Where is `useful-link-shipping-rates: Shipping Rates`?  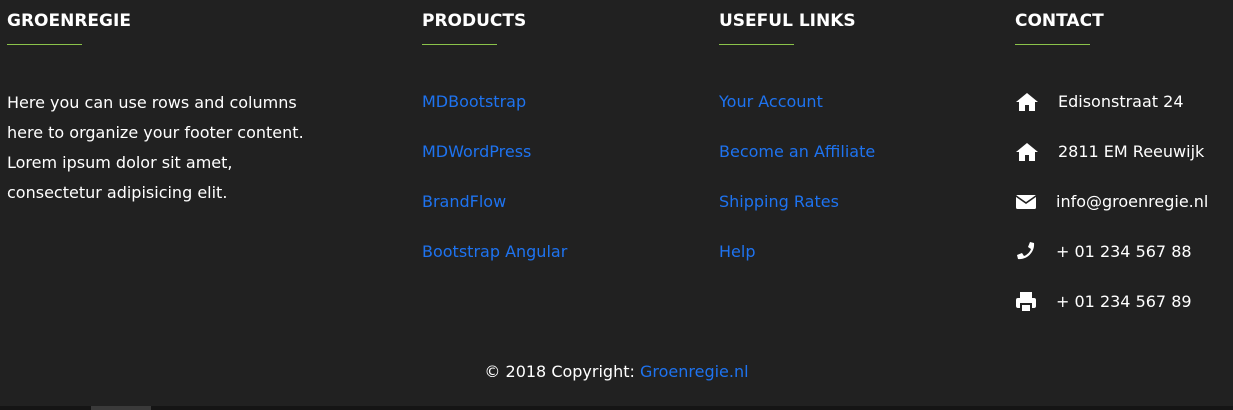
useful-link-shipping-rates: Shipping Rates is located at coordinates (779, 201).